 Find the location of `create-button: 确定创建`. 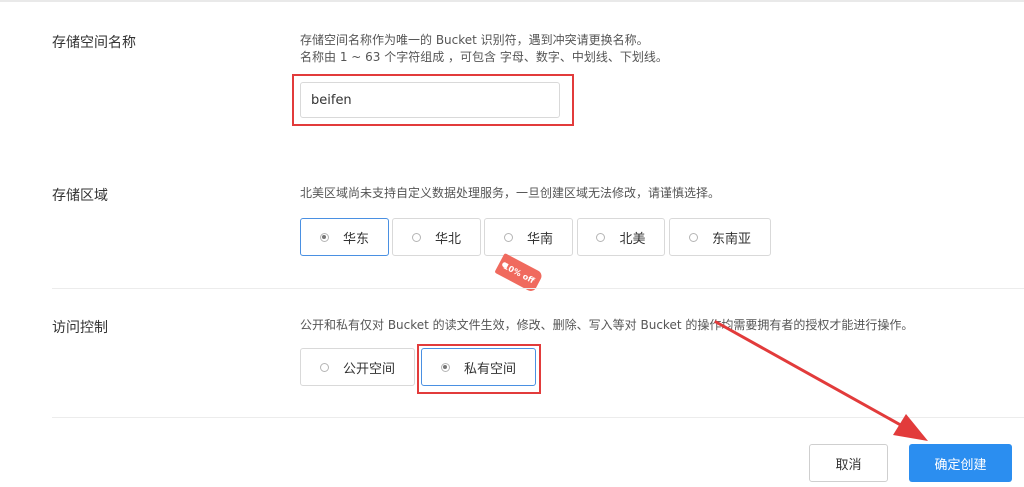

create-button: 确定创建 is located at coordinates (960, 463).